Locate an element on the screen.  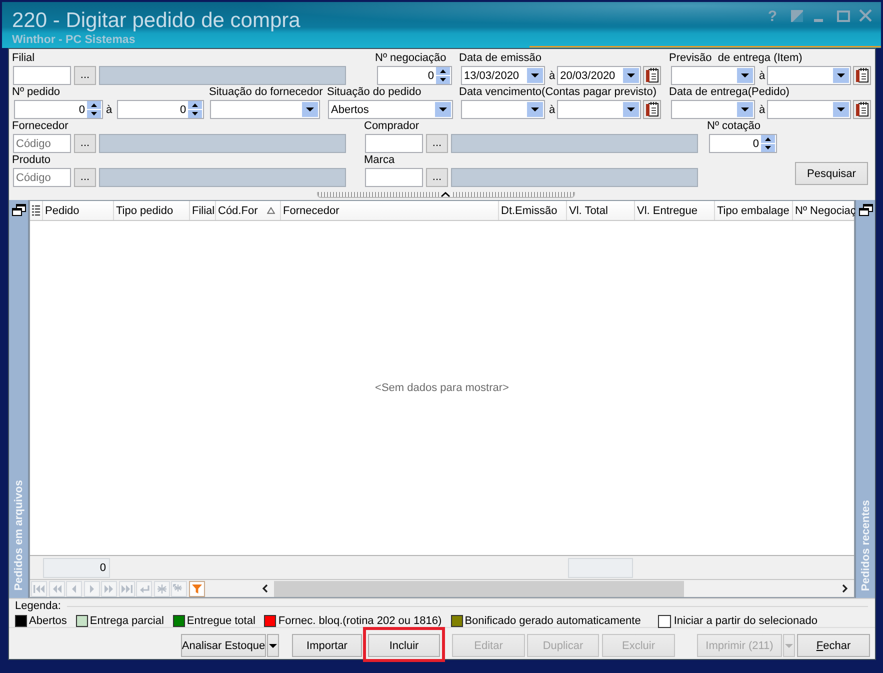
action-button: Fechar is located at coordinates (833, 645).